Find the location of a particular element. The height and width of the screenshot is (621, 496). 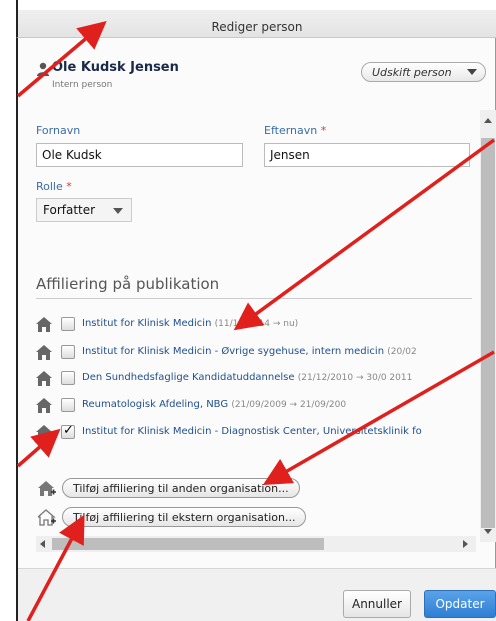

person-icon is located at coordinates (43, 69).